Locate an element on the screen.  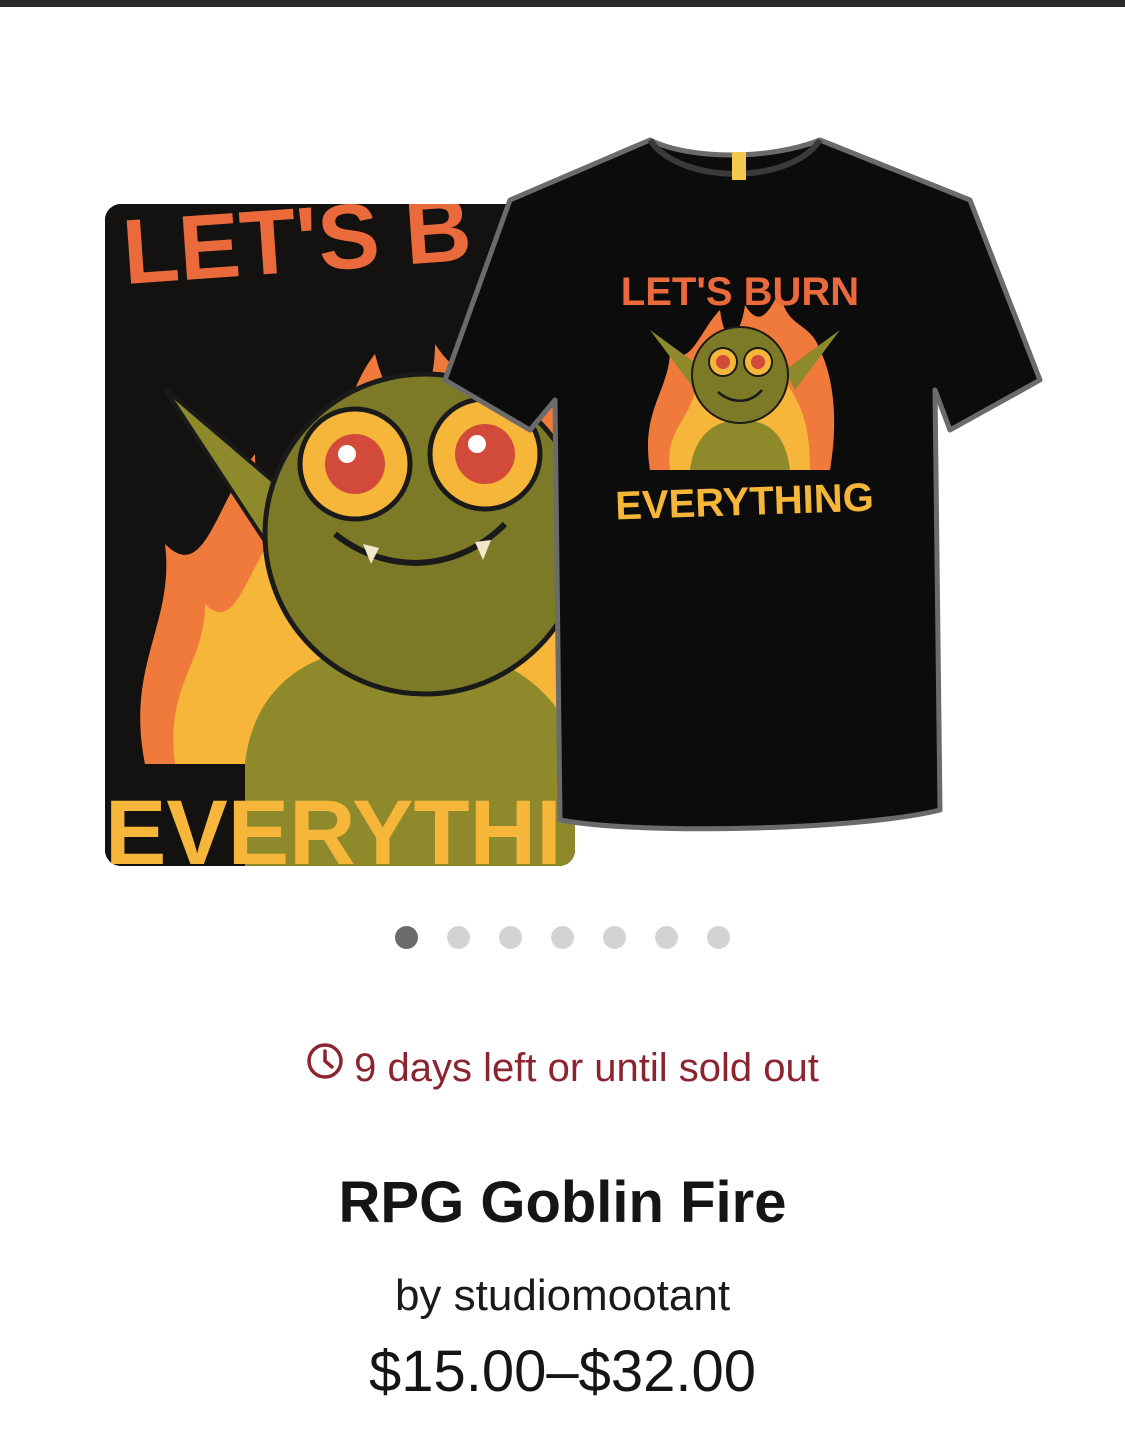
top-divider is located at coordinates (562, 3).